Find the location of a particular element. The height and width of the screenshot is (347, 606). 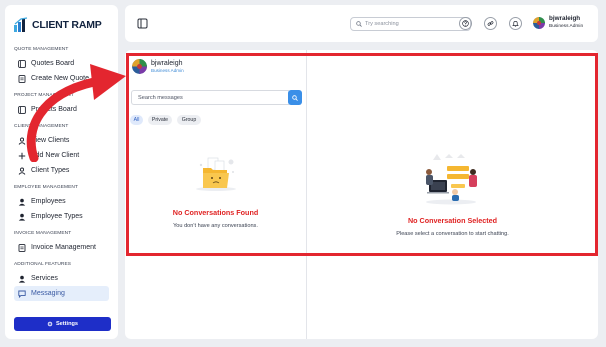

message-search-placeholder: Search messages is located at coordinates (160, 97).